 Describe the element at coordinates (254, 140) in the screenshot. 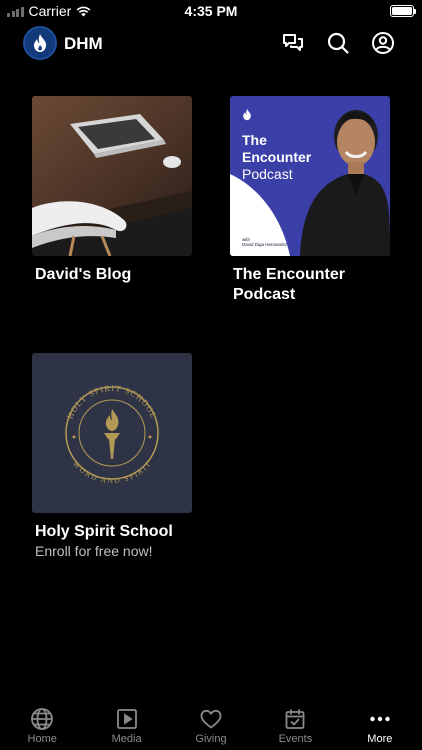

I see `artwork-line-1: The` at that location.